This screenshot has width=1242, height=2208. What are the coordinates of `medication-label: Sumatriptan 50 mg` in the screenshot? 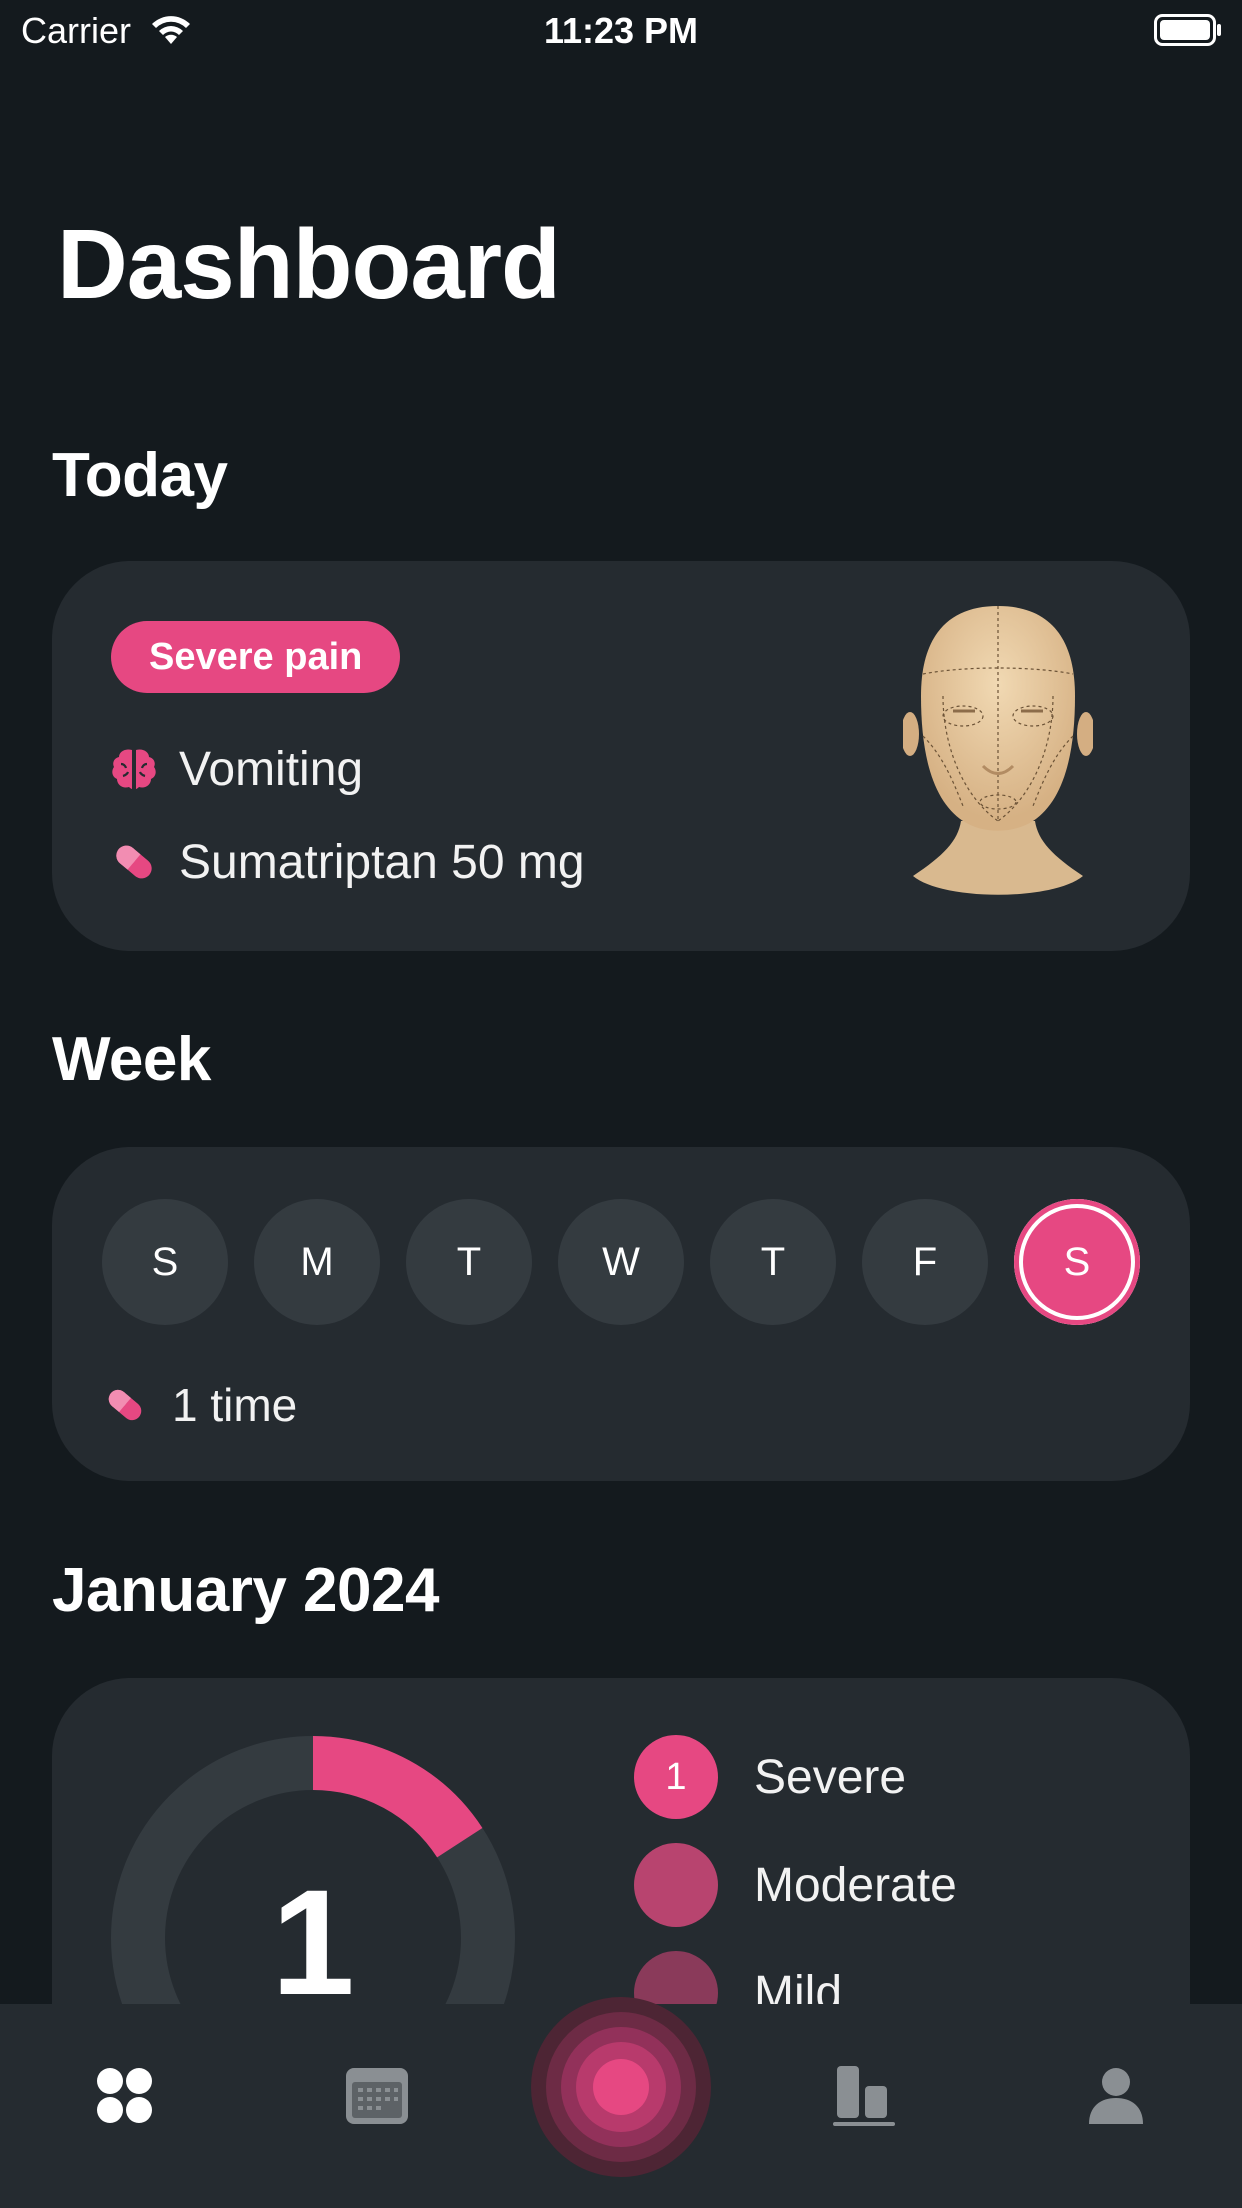 It's located at (382, 862).